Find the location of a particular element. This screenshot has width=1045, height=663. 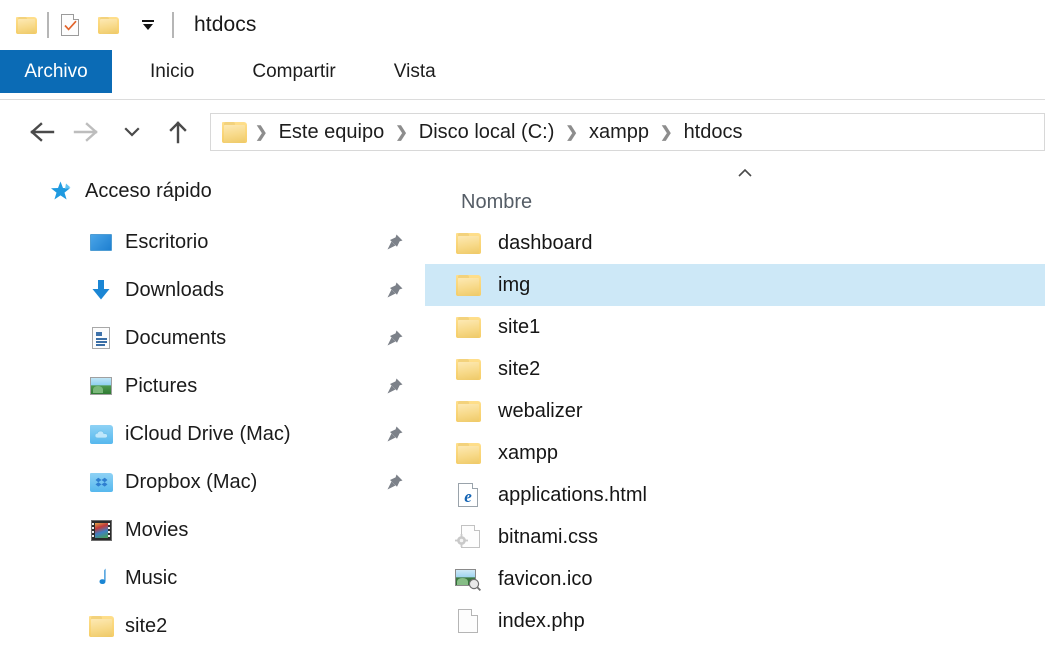

pictures-icon is located at coordinates (101, 386).